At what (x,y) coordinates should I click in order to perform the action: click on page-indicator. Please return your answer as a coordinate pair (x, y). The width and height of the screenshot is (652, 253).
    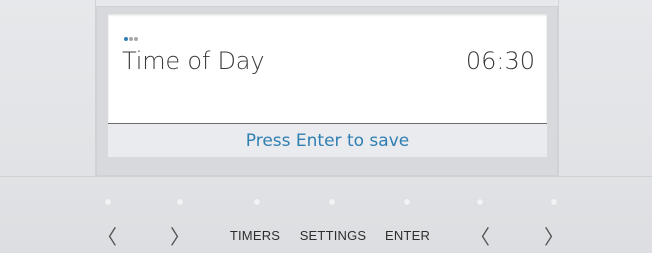
    Looking at the image, I should click on (131, 39).